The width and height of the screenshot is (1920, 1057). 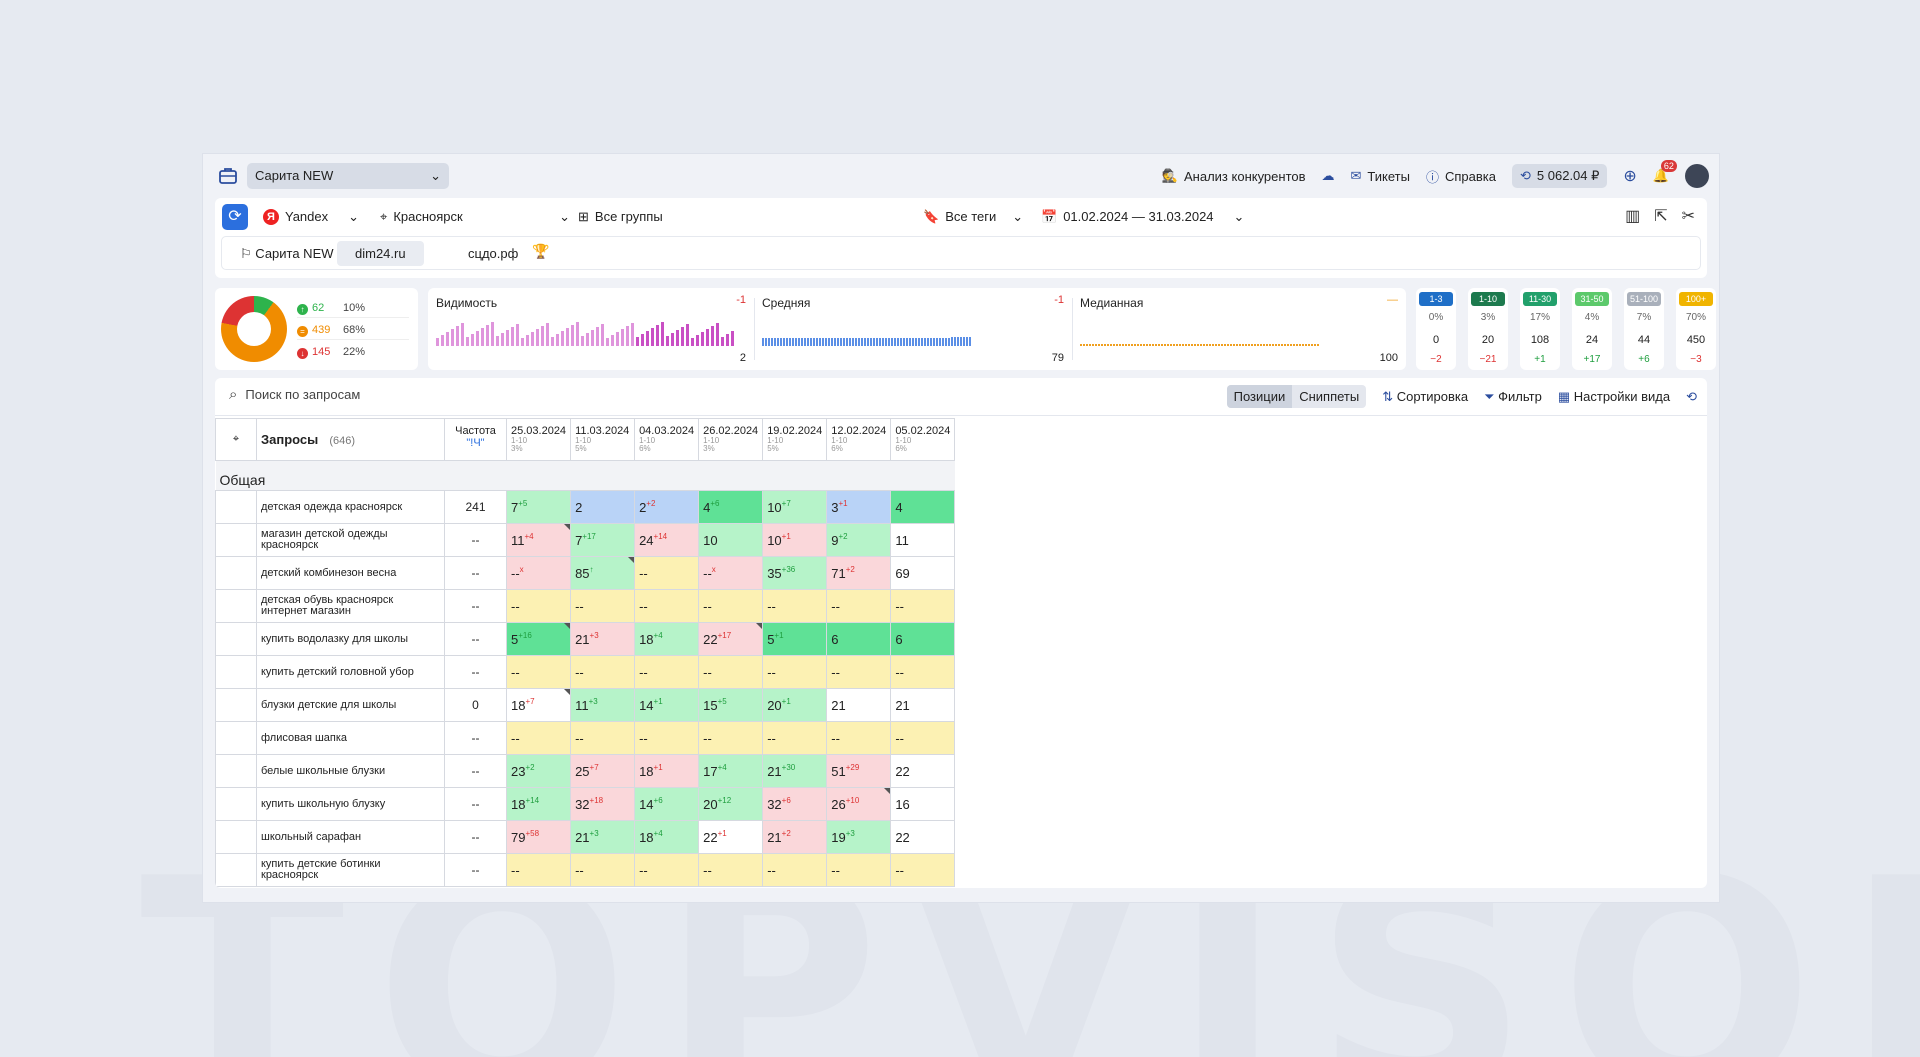 I want to click on tickets-link: ✉ Тикеты, so click(x=1380, y=176).